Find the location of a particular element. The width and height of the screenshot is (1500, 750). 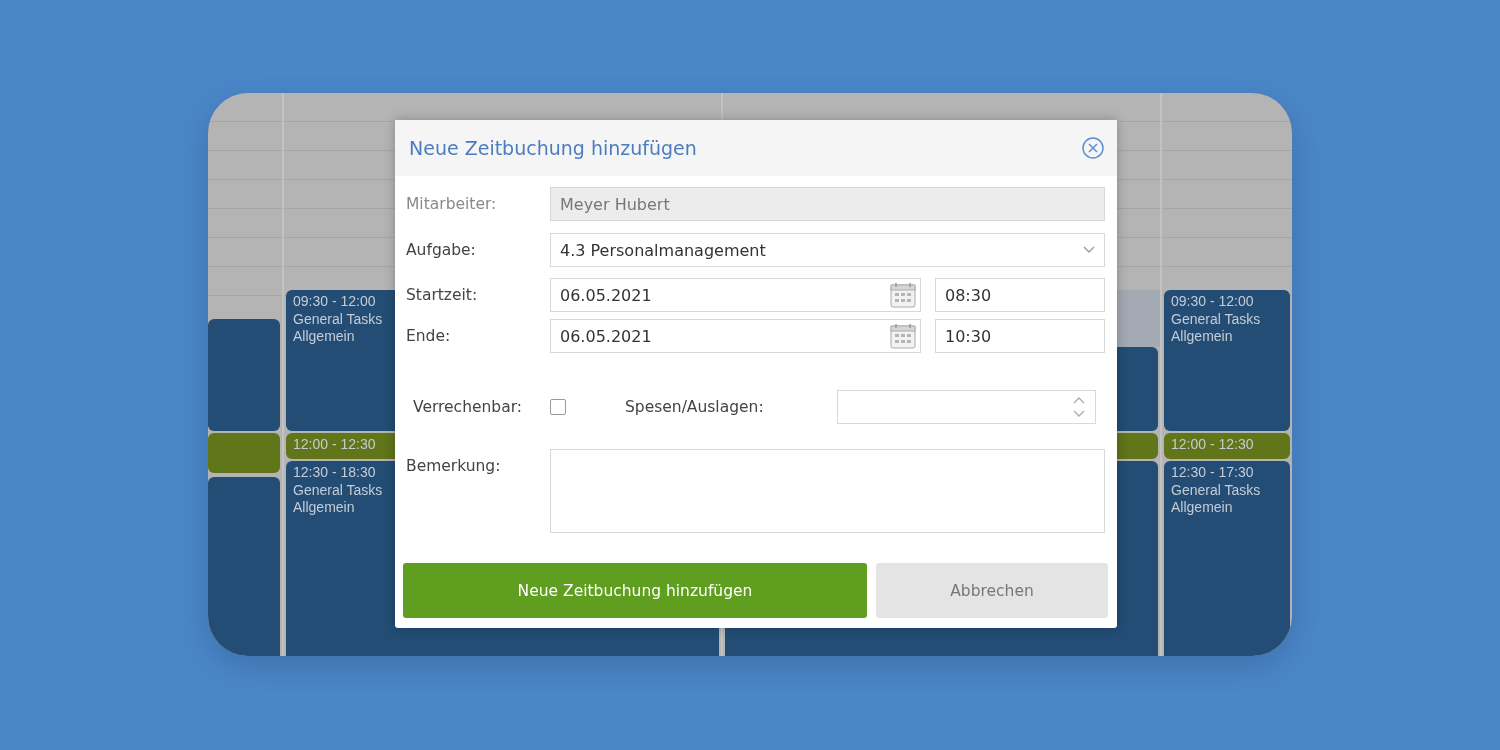

close-button is located at coordinates (1093, 148).